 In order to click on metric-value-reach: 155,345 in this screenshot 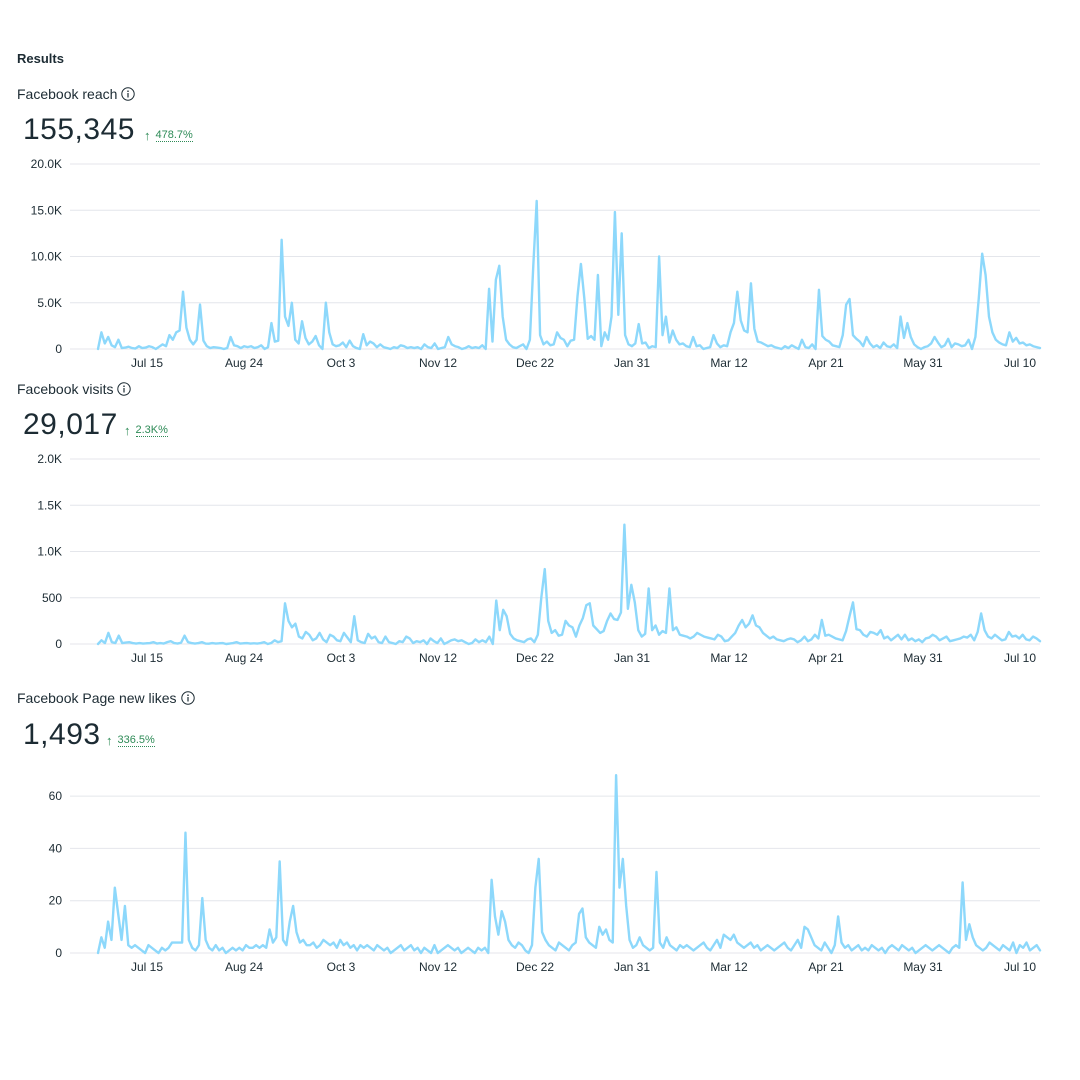, I will do `click(79, 129)`.